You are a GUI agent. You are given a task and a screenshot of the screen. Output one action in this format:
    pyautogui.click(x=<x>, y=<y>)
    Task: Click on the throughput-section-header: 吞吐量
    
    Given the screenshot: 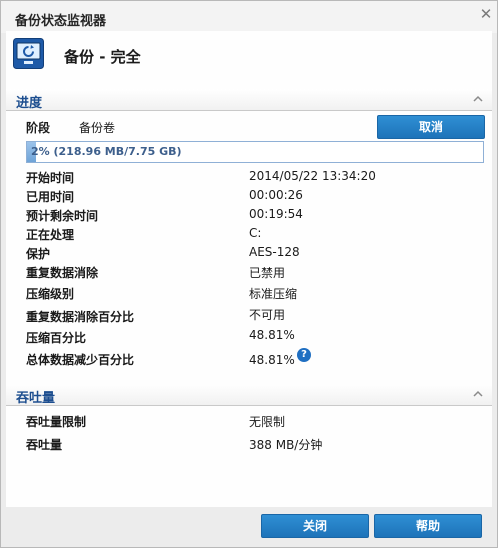 What is the action you would take?
    pyautogui.click(x=249, y=395)
    